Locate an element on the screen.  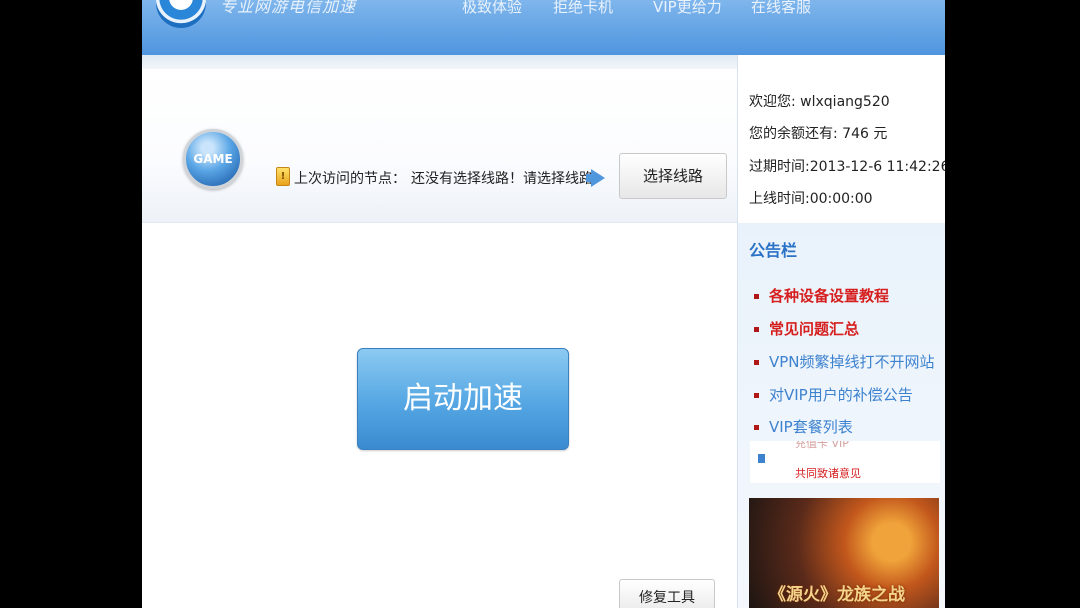
announcement-item: VIP套餐列表 is located at coordinates (803, 426).